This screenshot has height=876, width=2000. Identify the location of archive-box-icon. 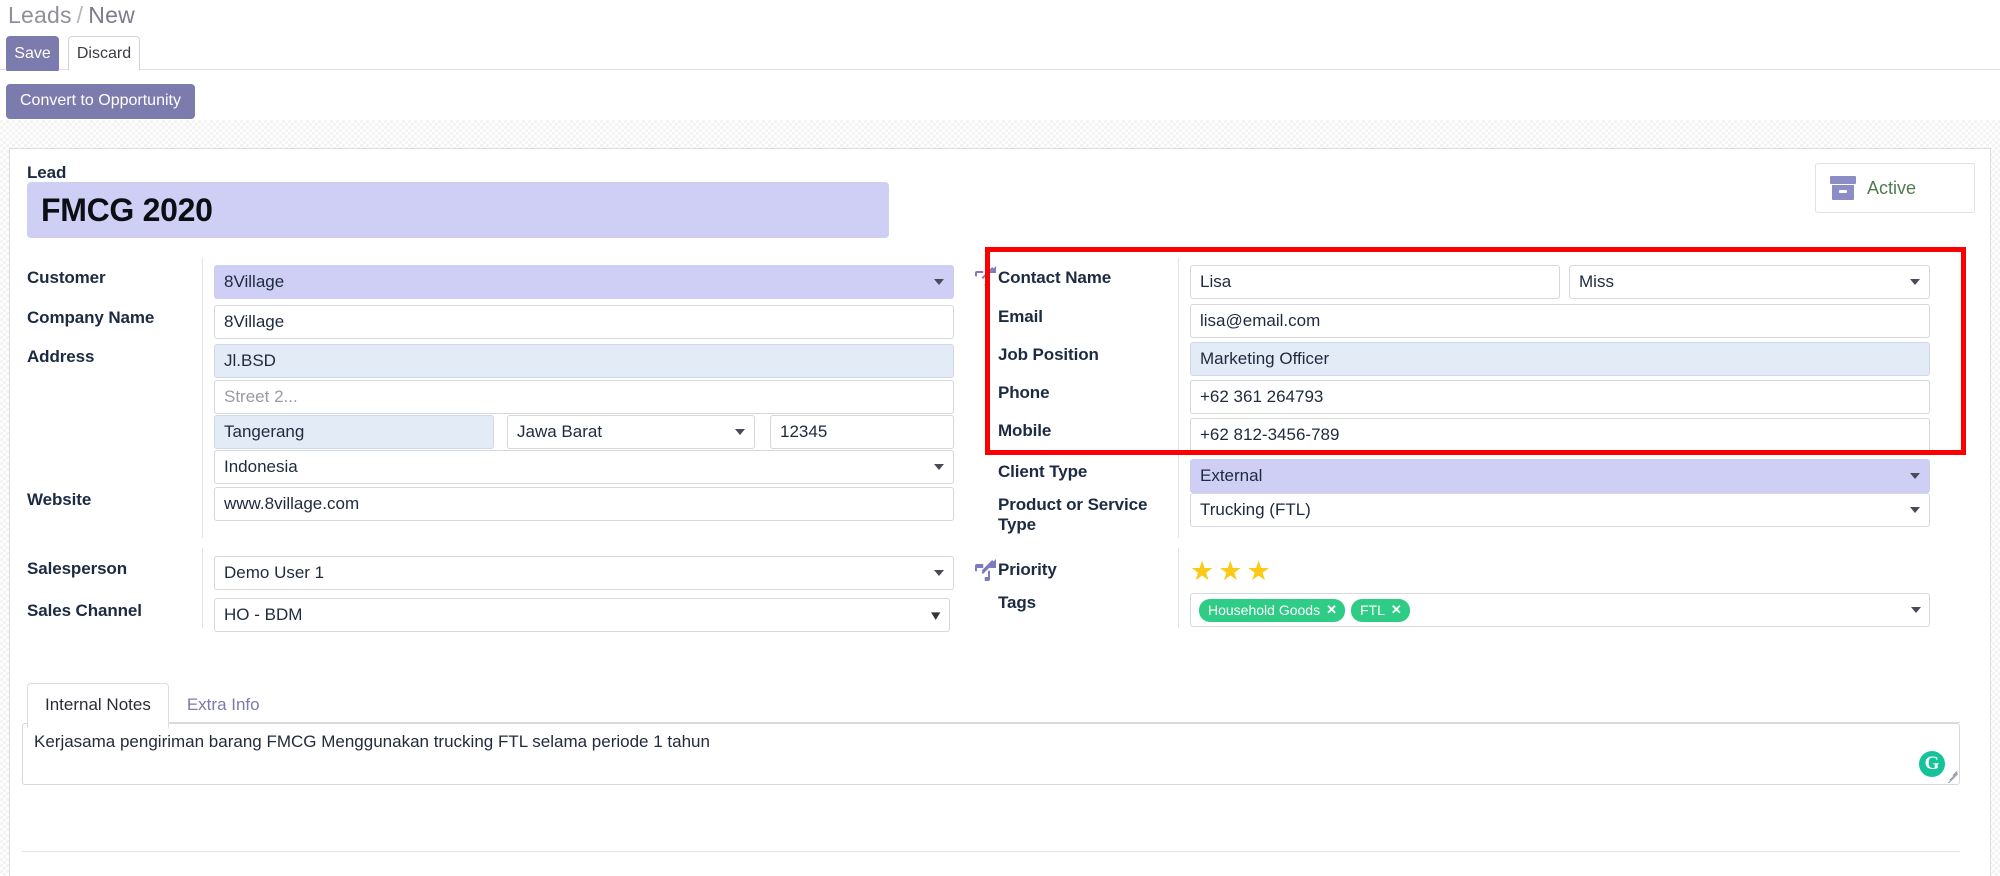
(1843, 188).